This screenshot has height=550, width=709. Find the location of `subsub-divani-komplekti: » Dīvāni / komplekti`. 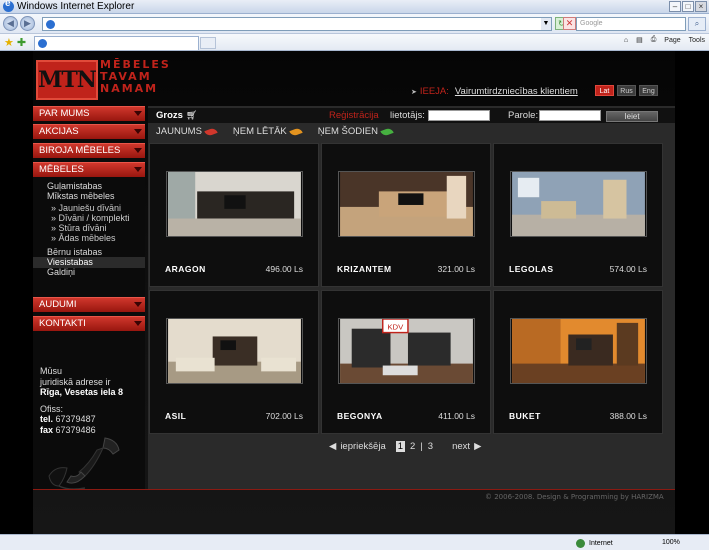

subsub-divani-komplekti: » Dīvāni / komplekti is located at coordinates (90, 218).